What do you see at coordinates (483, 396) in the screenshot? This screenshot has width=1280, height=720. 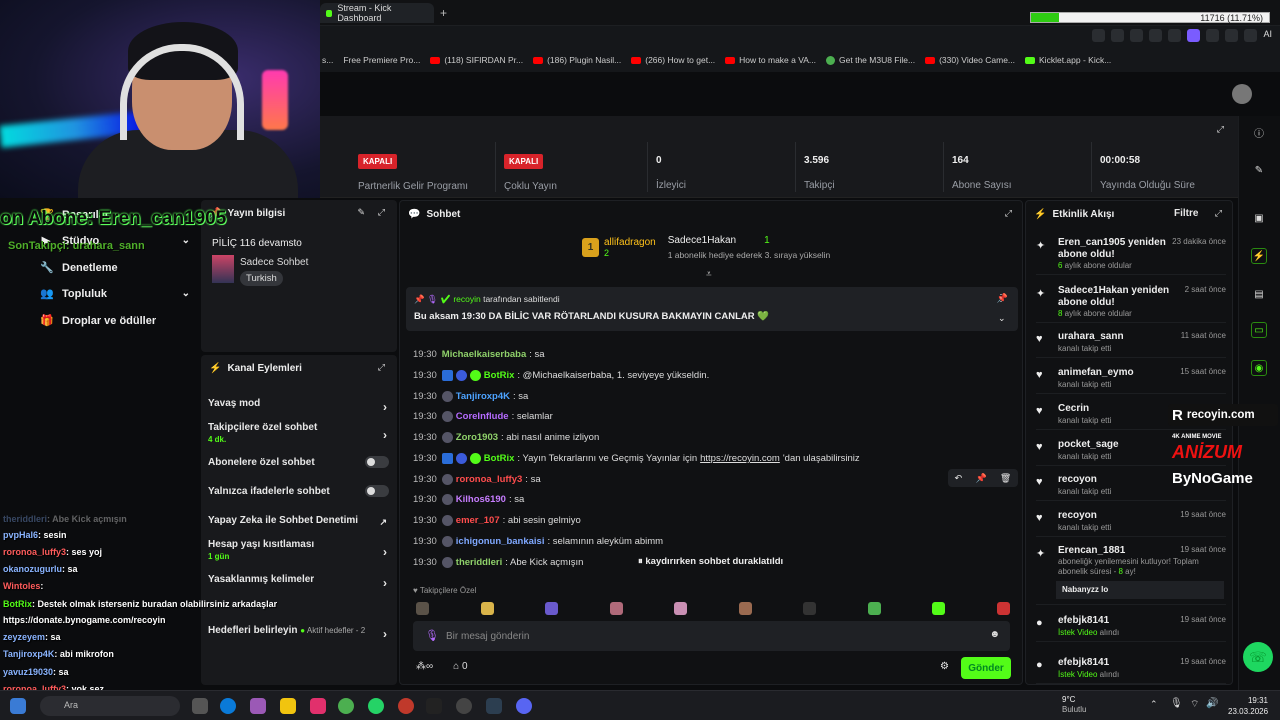 I see `message-username: Tanjiroxp4K` at bounding box center [483, 396].